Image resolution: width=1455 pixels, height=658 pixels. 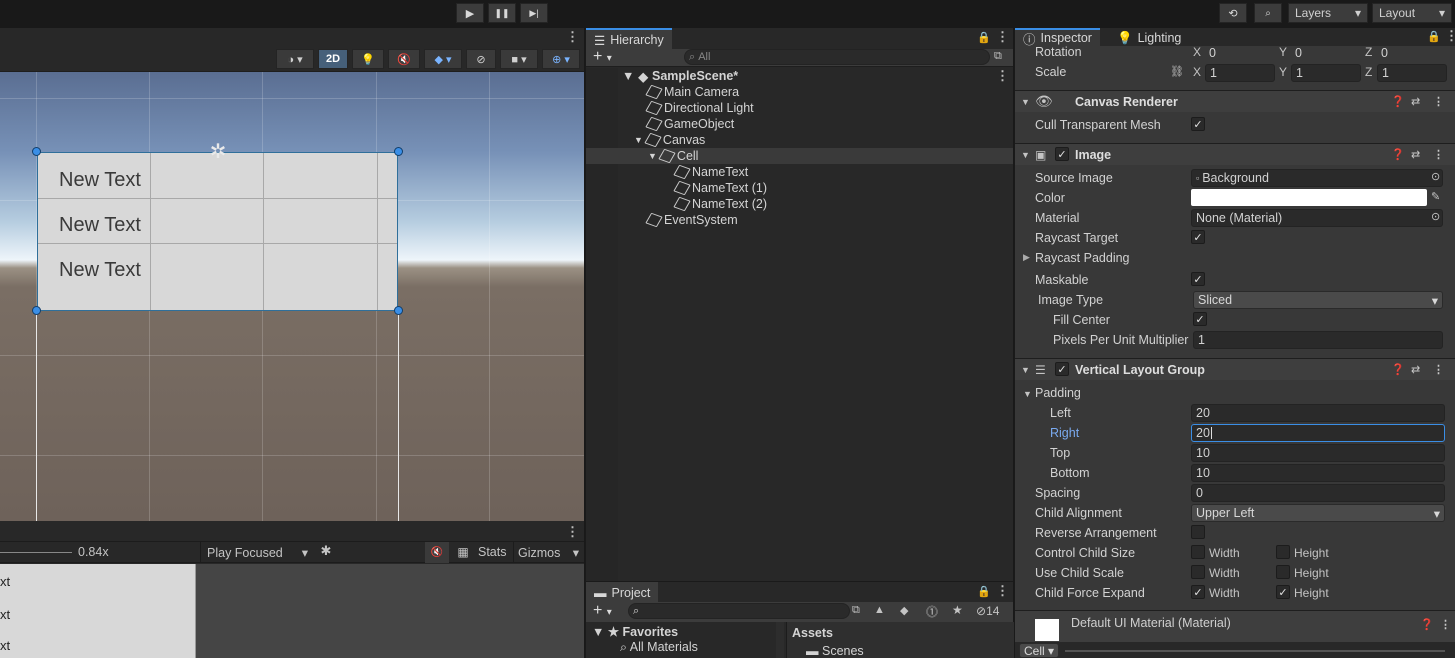 I want to click on layout-dropdown: Layout ▾, so click(x=1412, y=13).